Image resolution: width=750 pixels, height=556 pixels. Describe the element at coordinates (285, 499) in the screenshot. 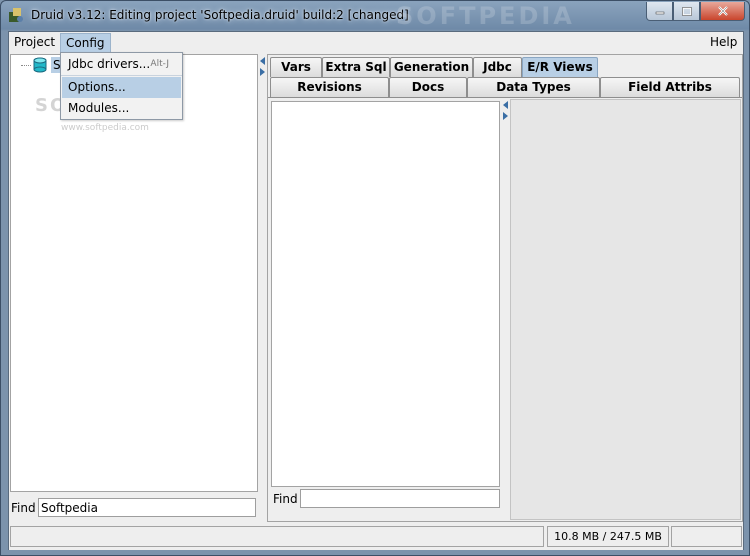

I see `right-find-label: Find` at that location.